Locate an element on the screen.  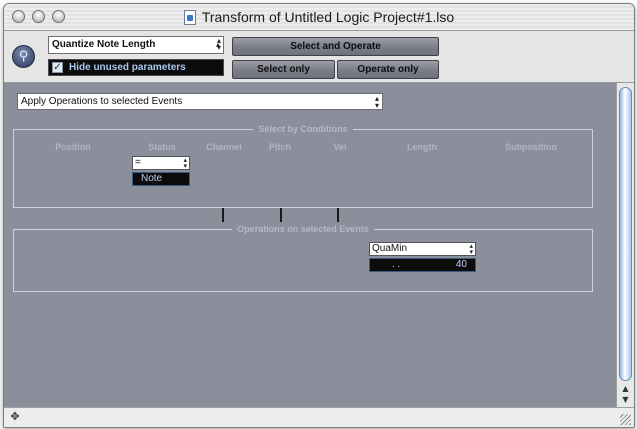
move-icon: ✥ is located at coordinates (15, 417).